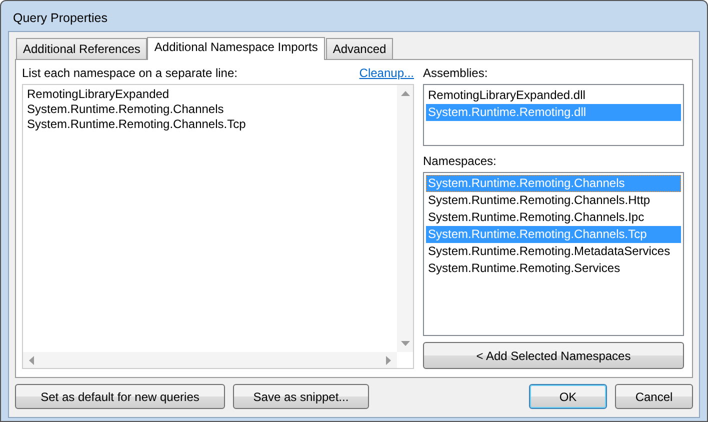 Image resolution: width=708 pixels, height=422 pixels. What do you see at coordinates (130, 74) in the screenshot?
I see `editor-label: List each namespace on a separate line:` at bounding box center [130, 74].